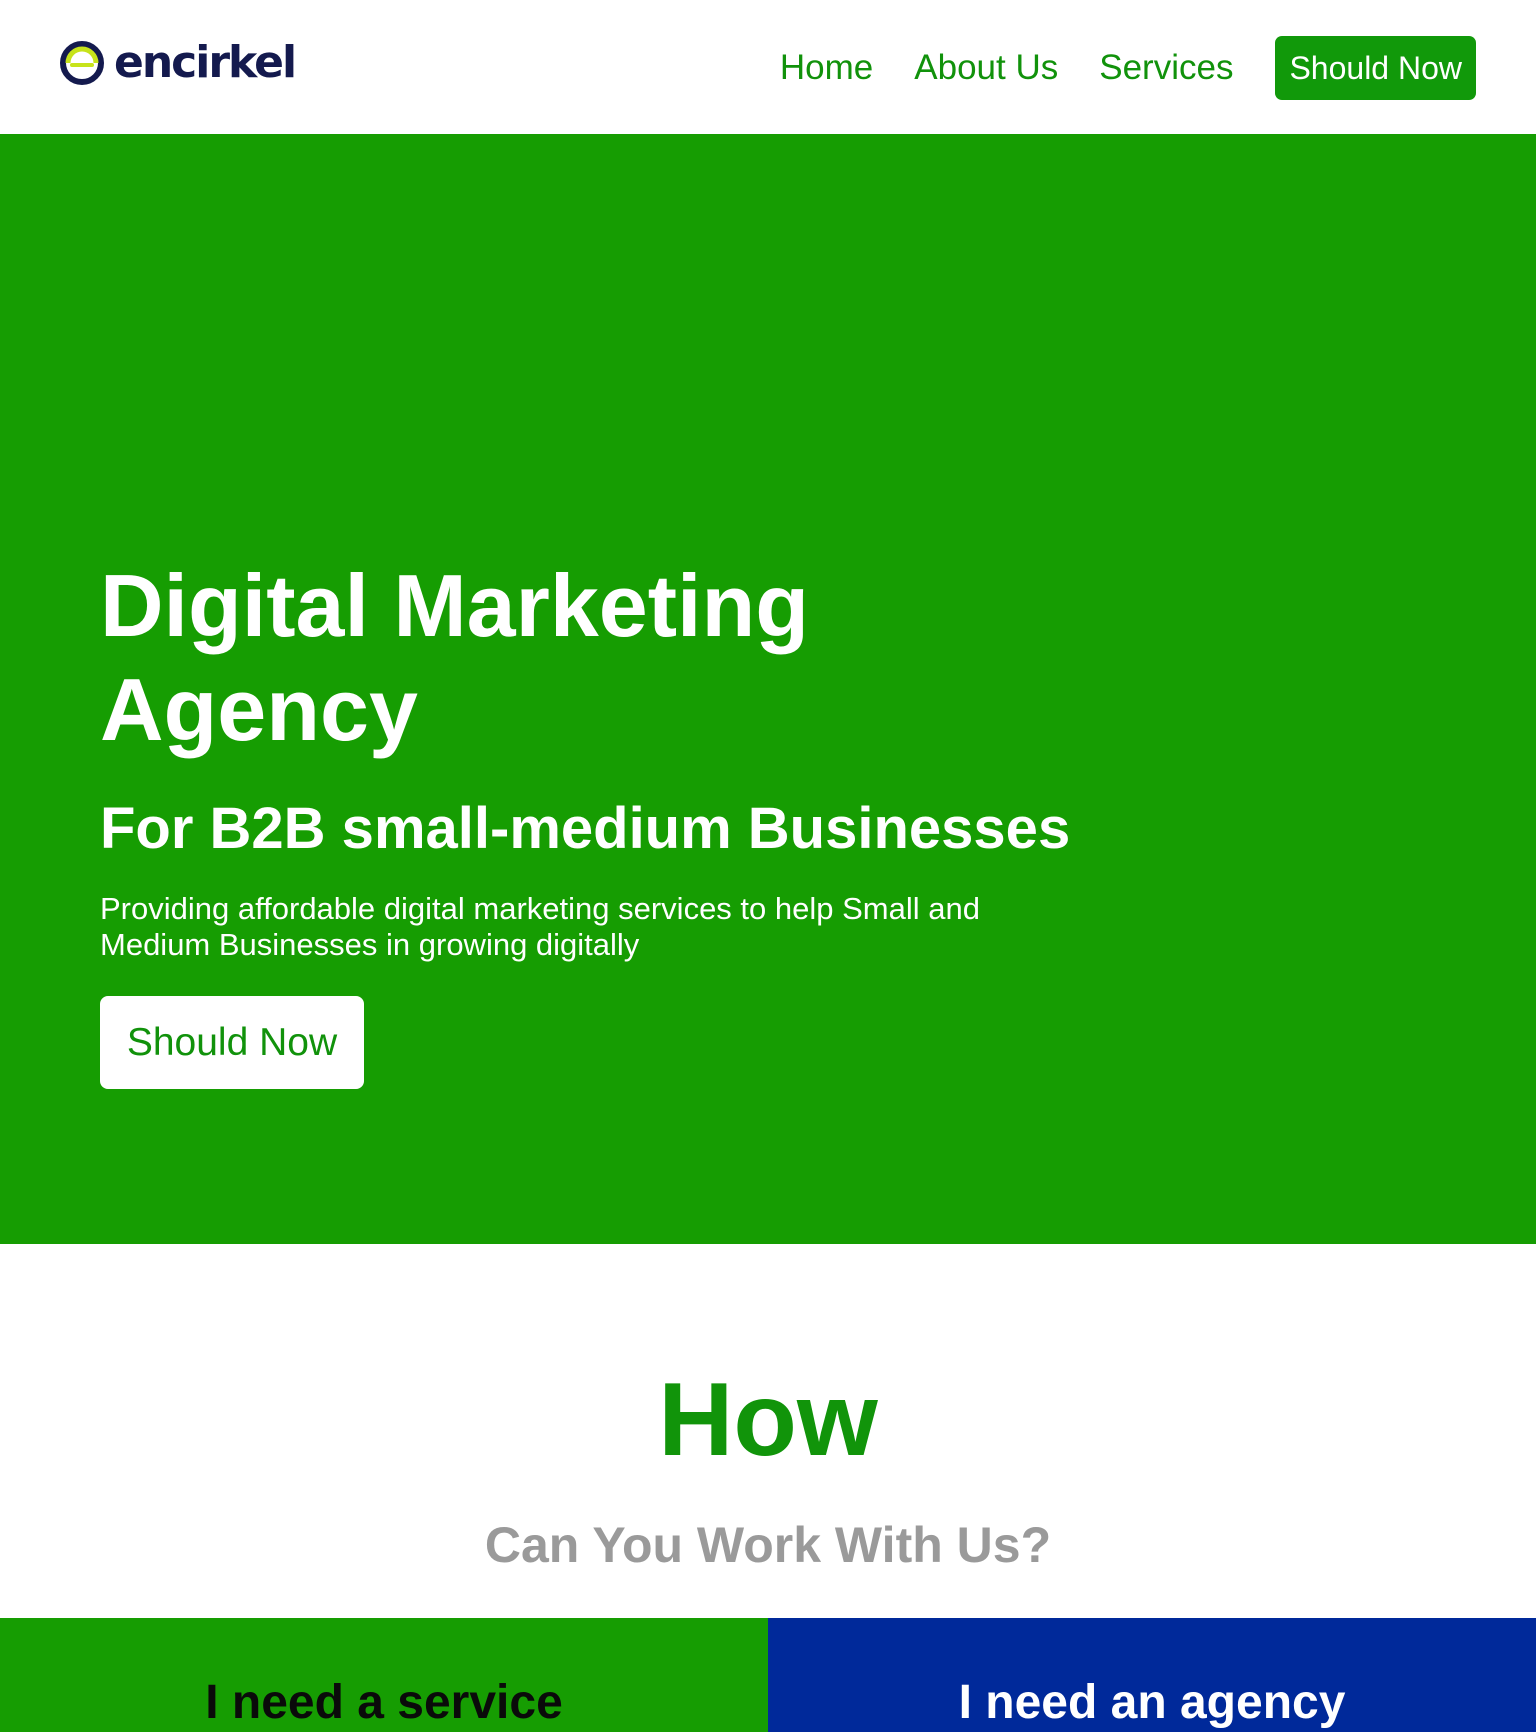 The width and height of the screenshot is (1536, 1733). What do you see at coordinates (768, 1420) in the screenshot?
I see `how-title: How` at bounding box center [768, 1420].